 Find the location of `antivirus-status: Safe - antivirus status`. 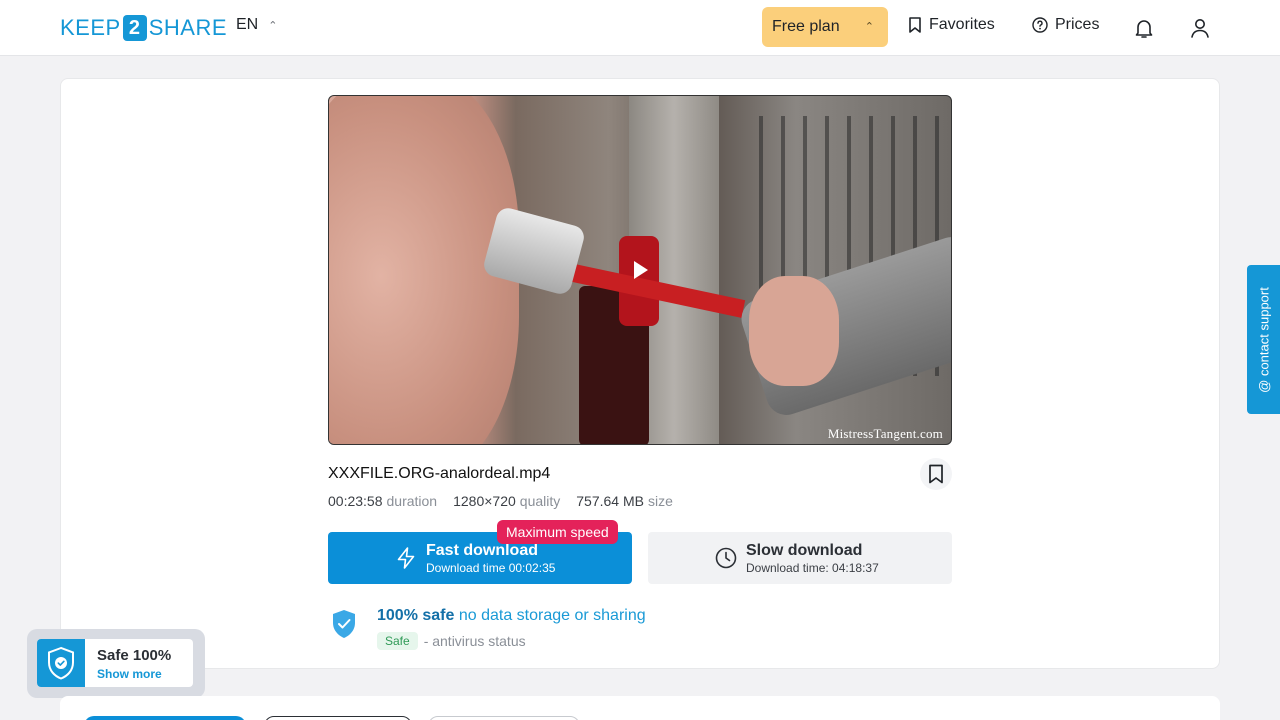

antivirus-status: Safe - antivirus status is located at coordinates (451, 641).